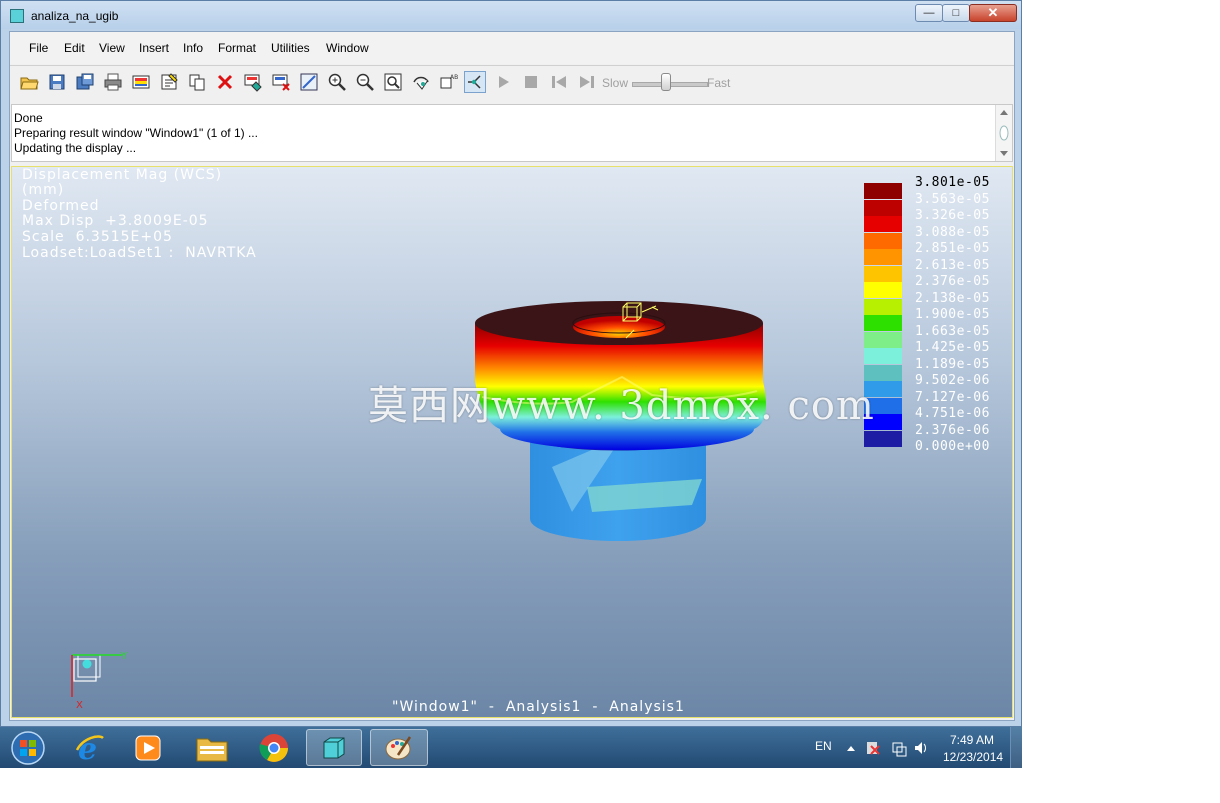 The width and height of the screenshot is (1220, 803). Describe the element at coordinates (141, 82) in the screenshot. I see `color-palette-icon` at that location.